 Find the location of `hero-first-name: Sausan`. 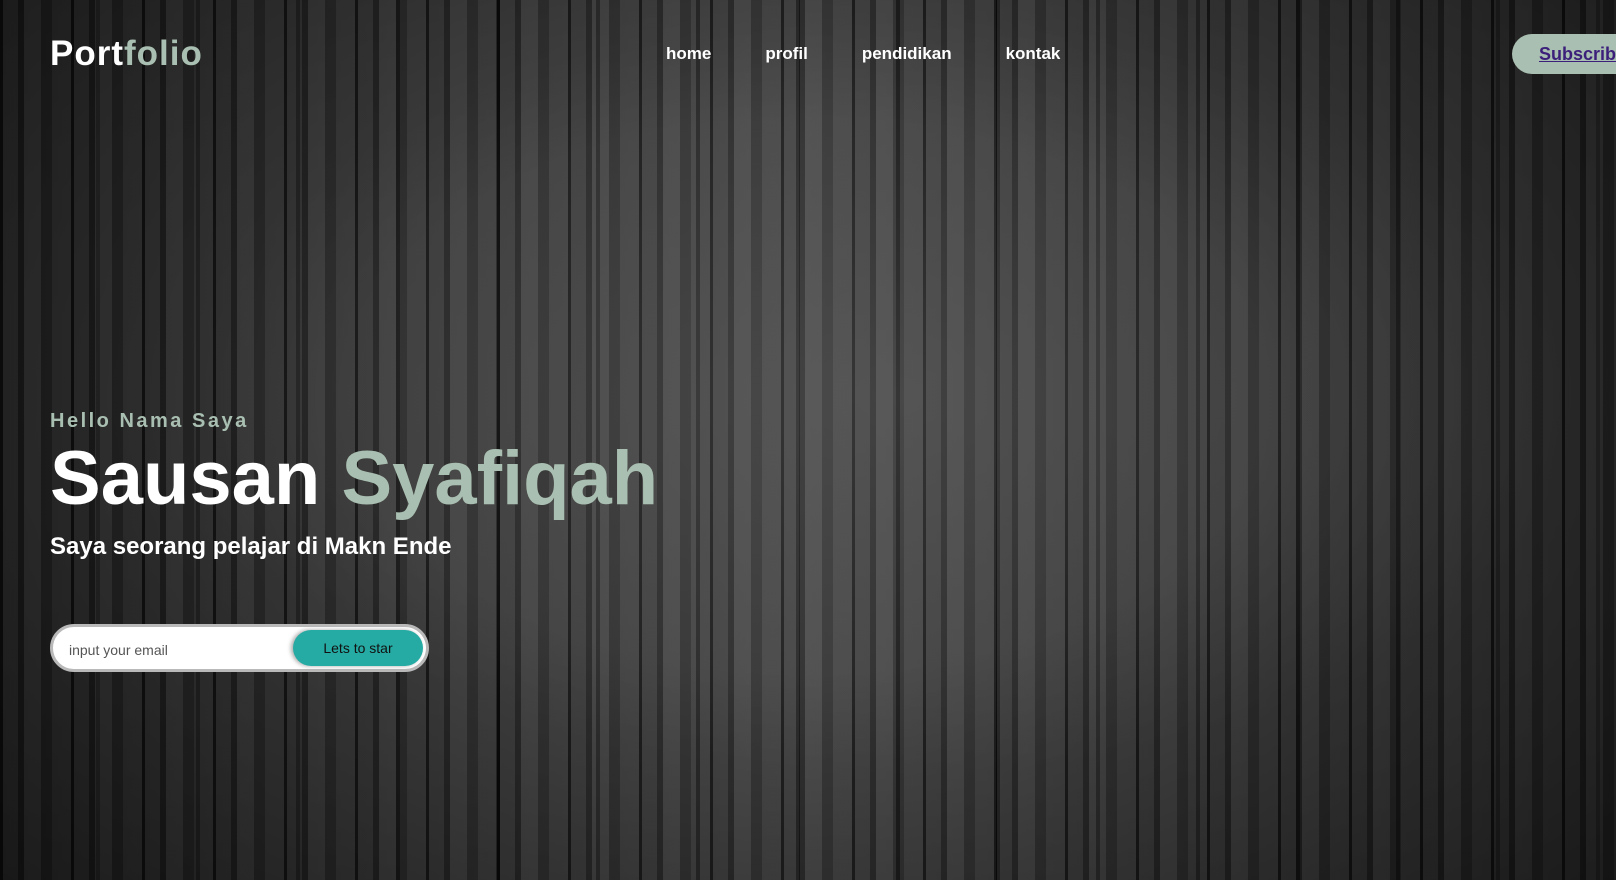

hero-first-name: Sausan is located at coordinates (185, 478).